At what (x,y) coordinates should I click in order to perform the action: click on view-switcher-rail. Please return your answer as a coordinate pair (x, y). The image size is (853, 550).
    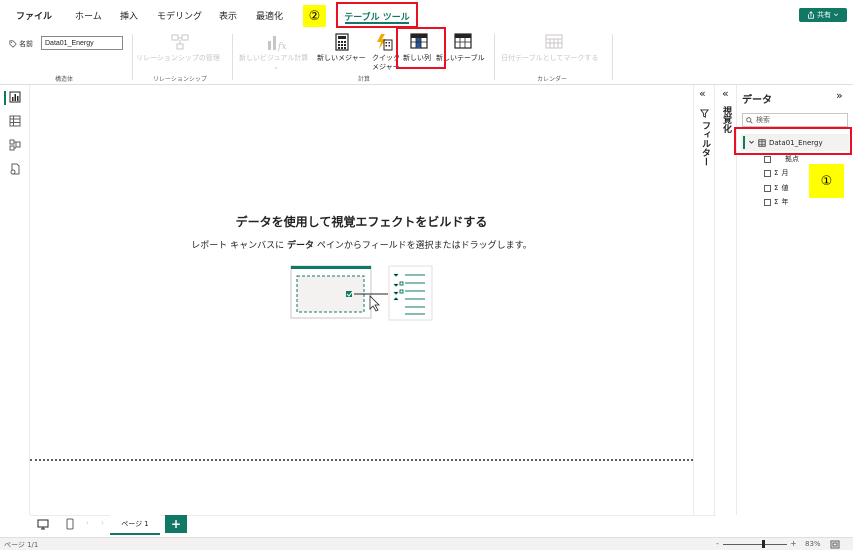
    Looking at the image, I should click on (15, 300).